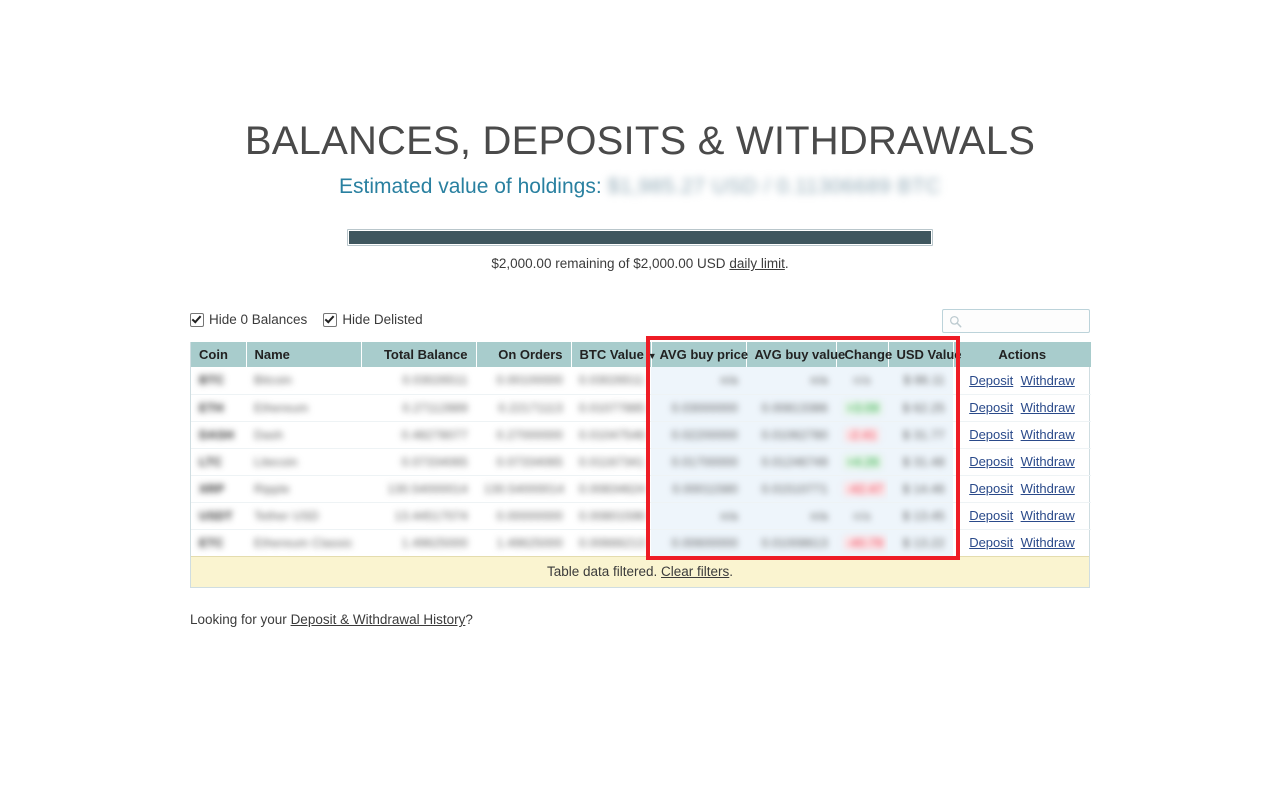  I want to click on hide-zero-balances-label: Hide 0 Balances, so click(258, 320).